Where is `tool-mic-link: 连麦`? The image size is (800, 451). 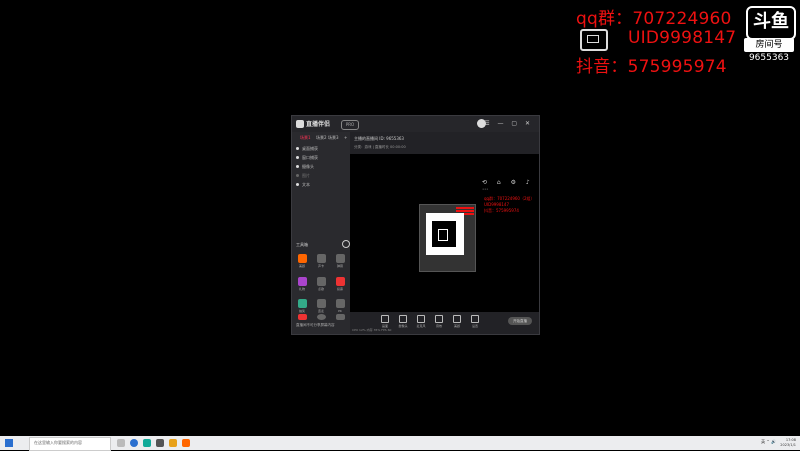
tool-mic-link: 连麦 is located at coordinates (321, 306).